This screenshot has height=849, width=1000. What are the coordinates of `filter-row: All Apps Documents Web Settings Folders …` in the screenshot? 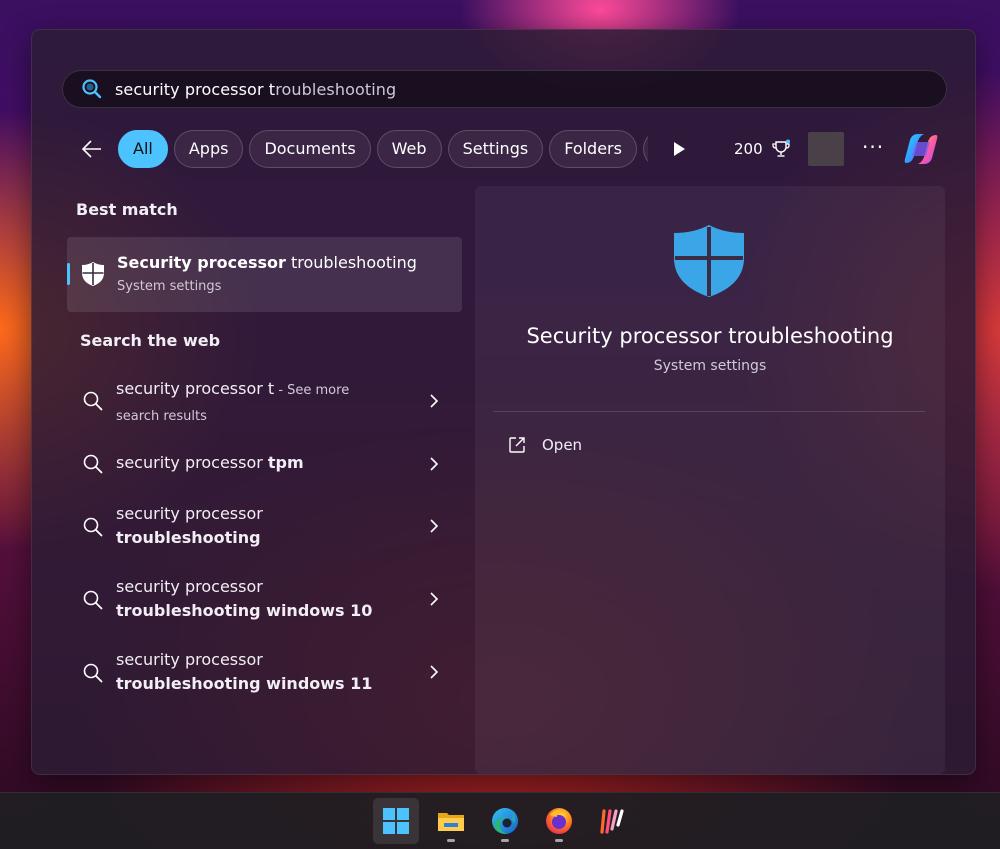 It's located at (512, 149).